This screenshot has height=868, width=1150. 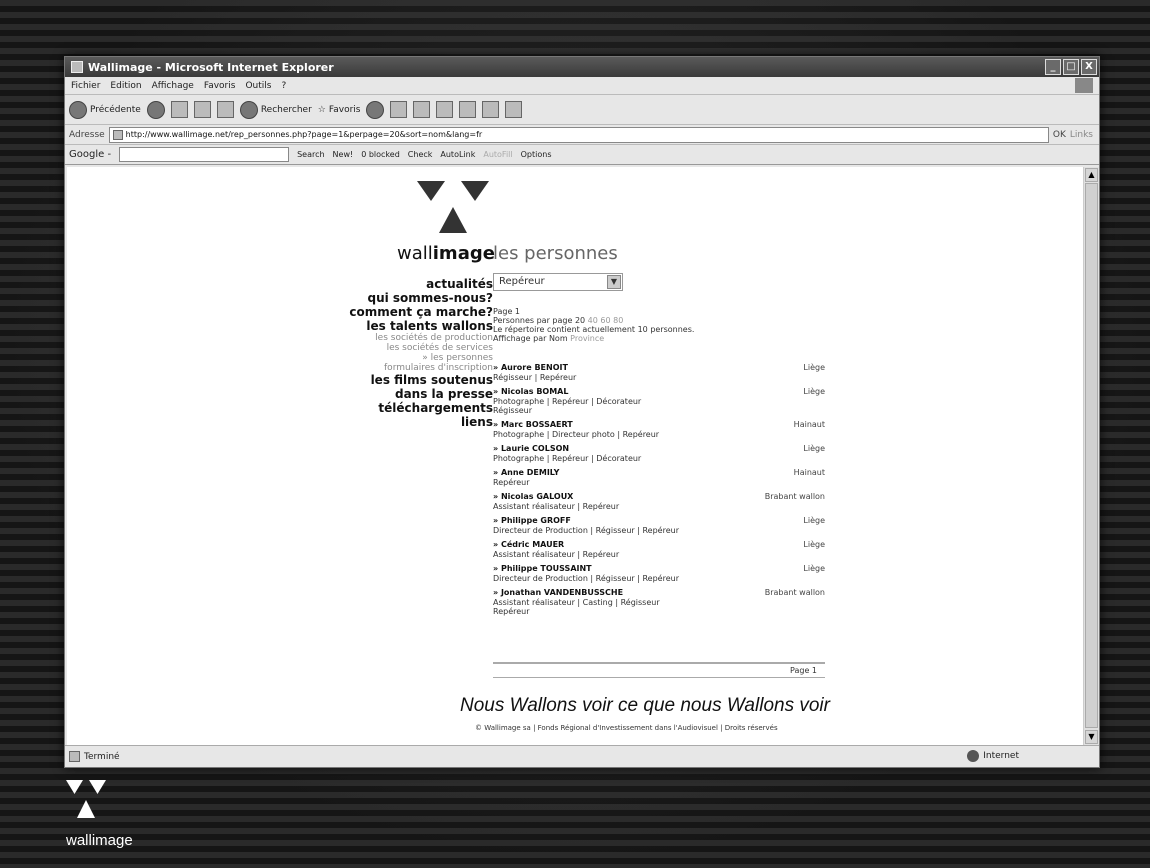 I want to click on vertical-scrollbar: ▲ ▼, so click(x=1091, y=456).